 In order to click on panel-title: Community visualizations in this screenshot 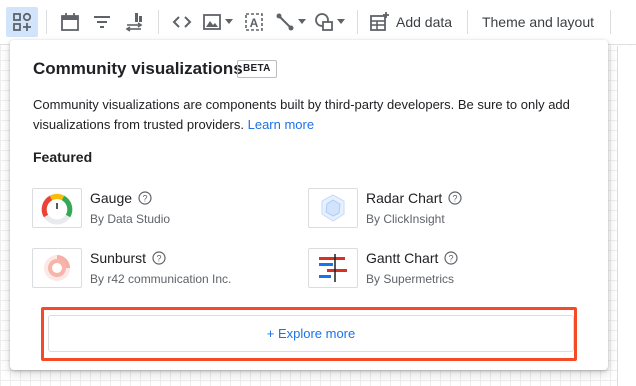, I will do `click(138, 68)`.